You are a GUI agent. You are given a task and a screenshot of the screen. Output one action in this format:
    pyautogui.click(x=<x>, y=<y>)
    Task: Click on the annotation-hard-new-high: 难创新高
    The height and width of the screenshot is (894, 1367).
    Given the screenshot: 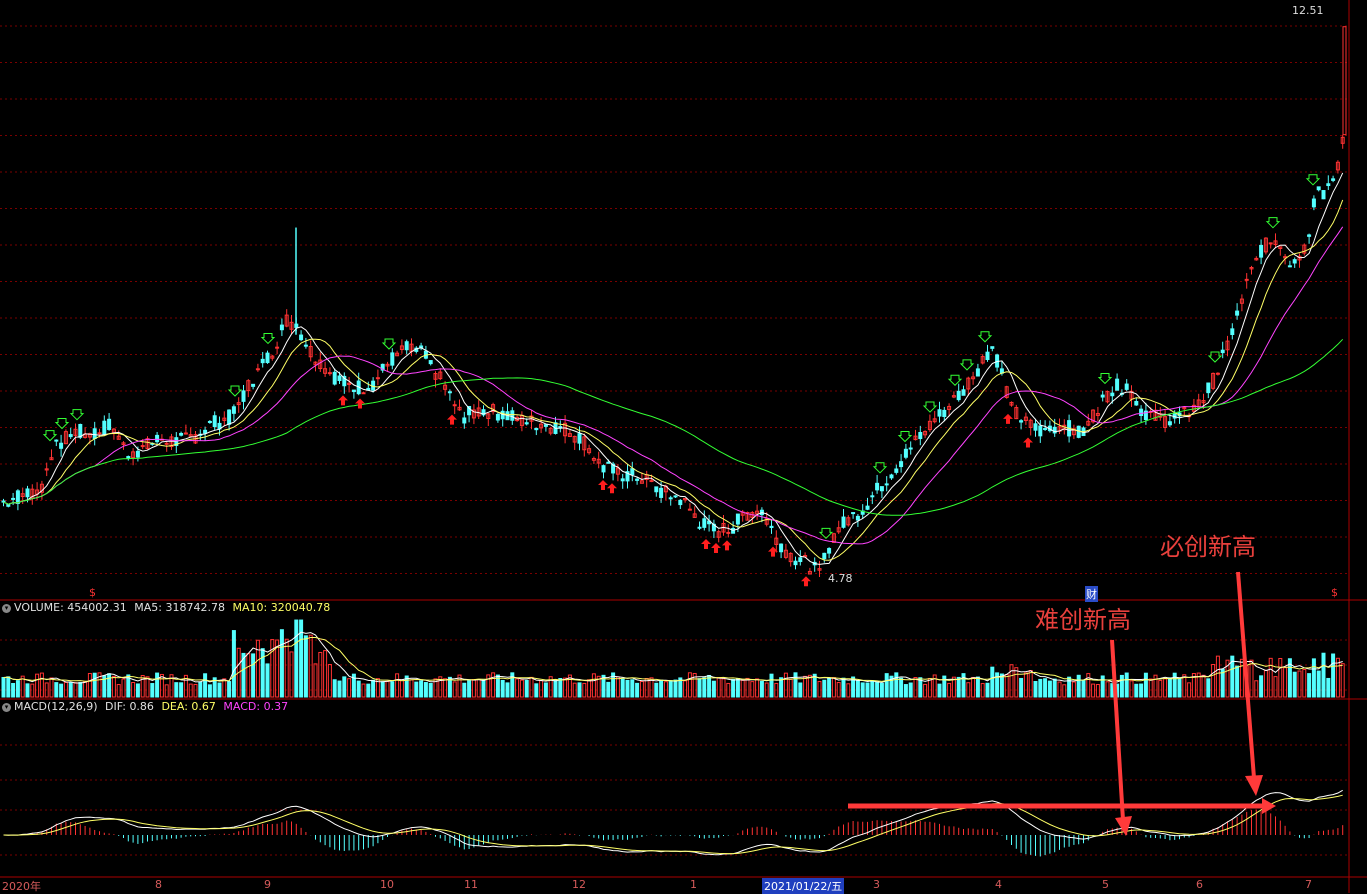 What is the action you would take?
    pyautogui.click(x=1083, y=620)
    